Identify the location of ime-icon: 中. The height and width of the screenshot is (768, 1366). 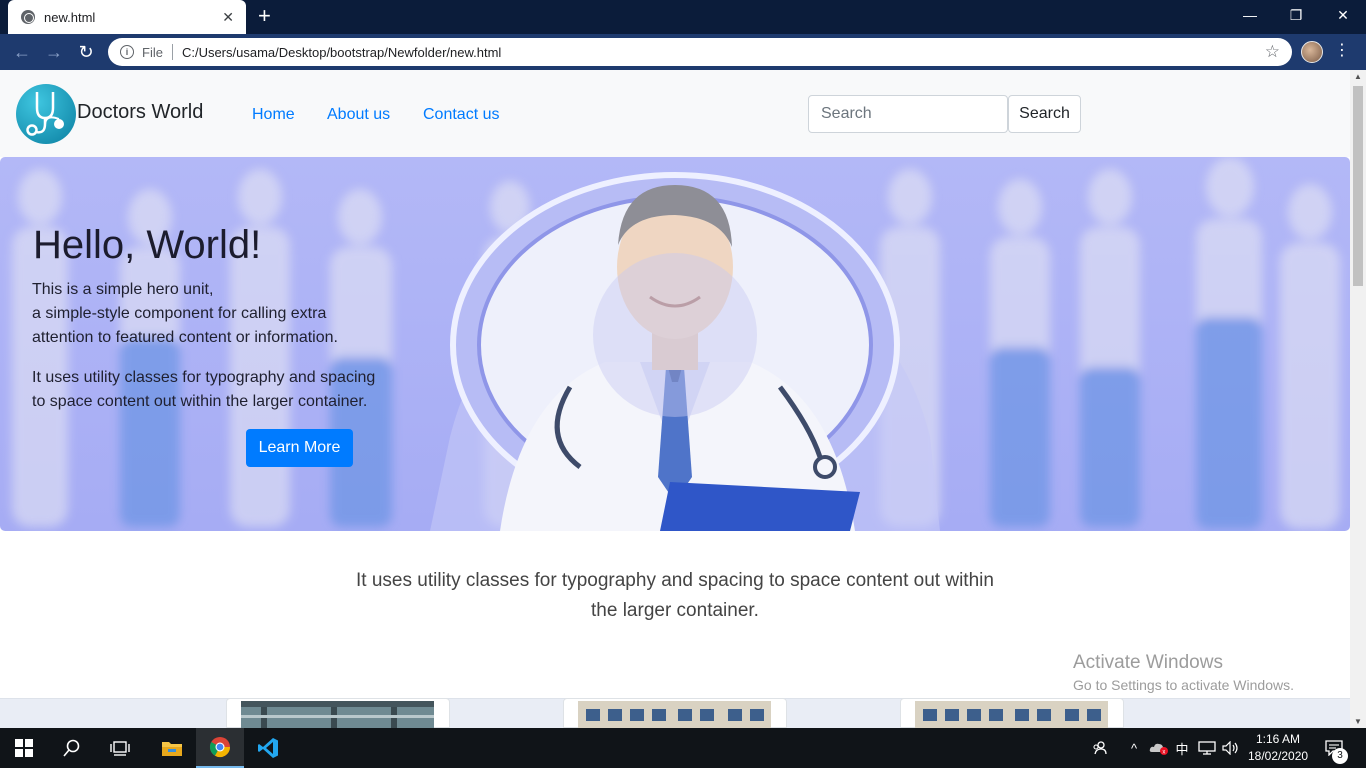
(1182, 748).